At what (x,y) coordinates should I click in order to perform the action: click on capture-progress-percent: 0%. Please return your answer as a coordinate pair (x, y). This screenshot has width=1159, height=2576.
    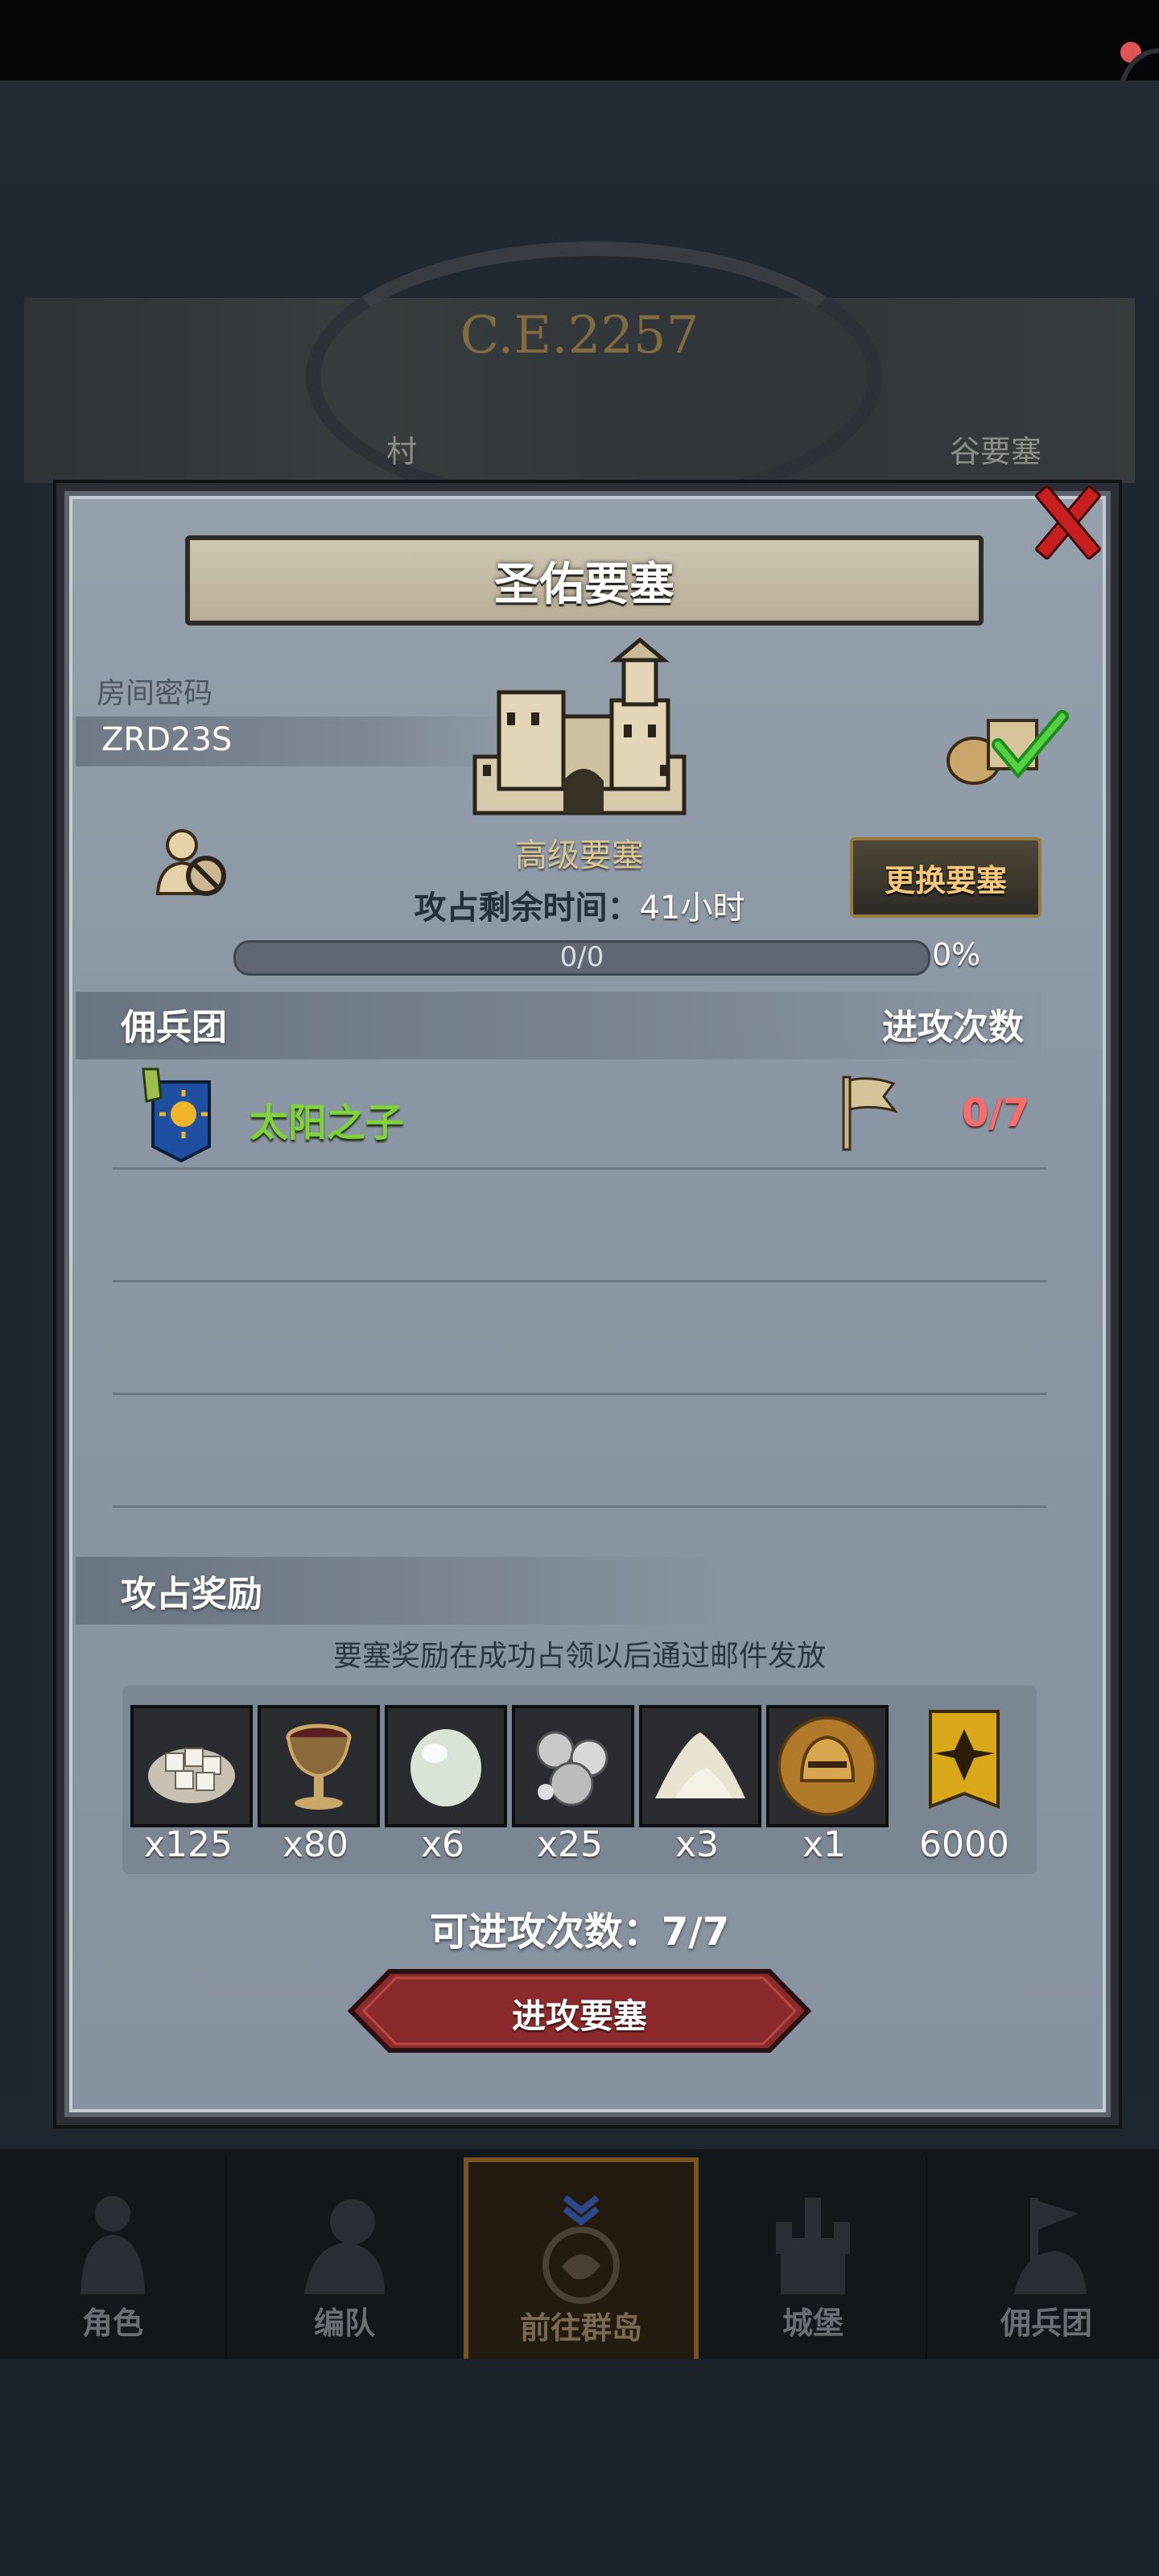
    Looking at the image, I should click on (956, 954).